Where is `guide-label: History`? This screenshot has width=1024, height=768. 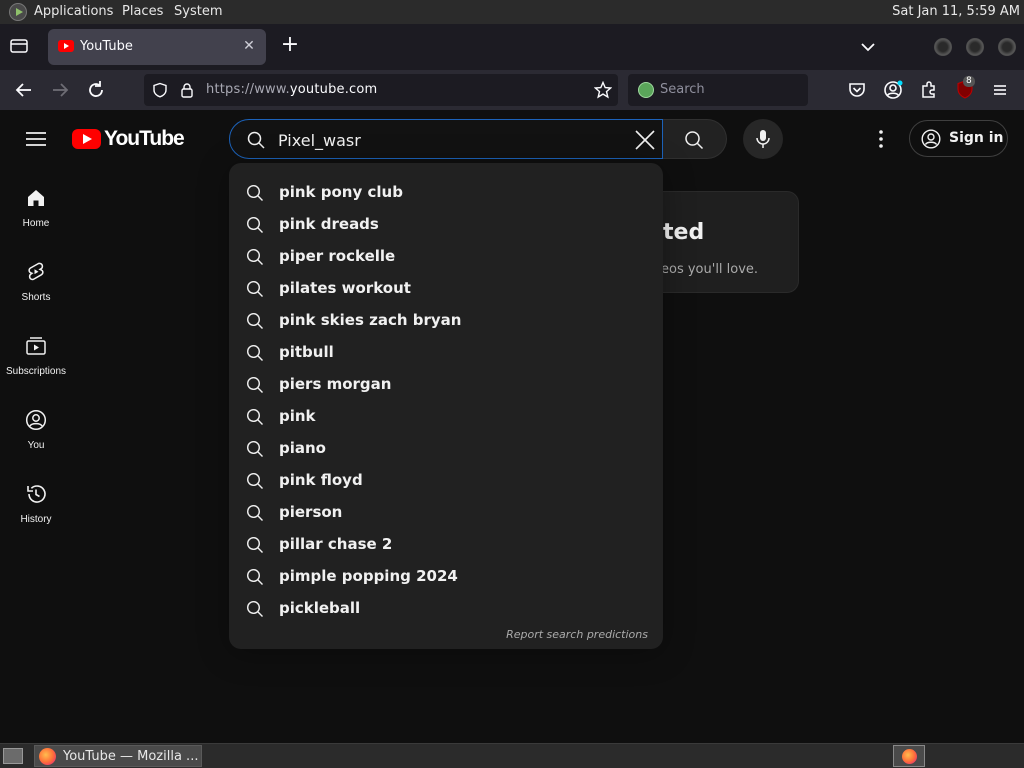
guide-label: History is located at coordinates (36, 519).